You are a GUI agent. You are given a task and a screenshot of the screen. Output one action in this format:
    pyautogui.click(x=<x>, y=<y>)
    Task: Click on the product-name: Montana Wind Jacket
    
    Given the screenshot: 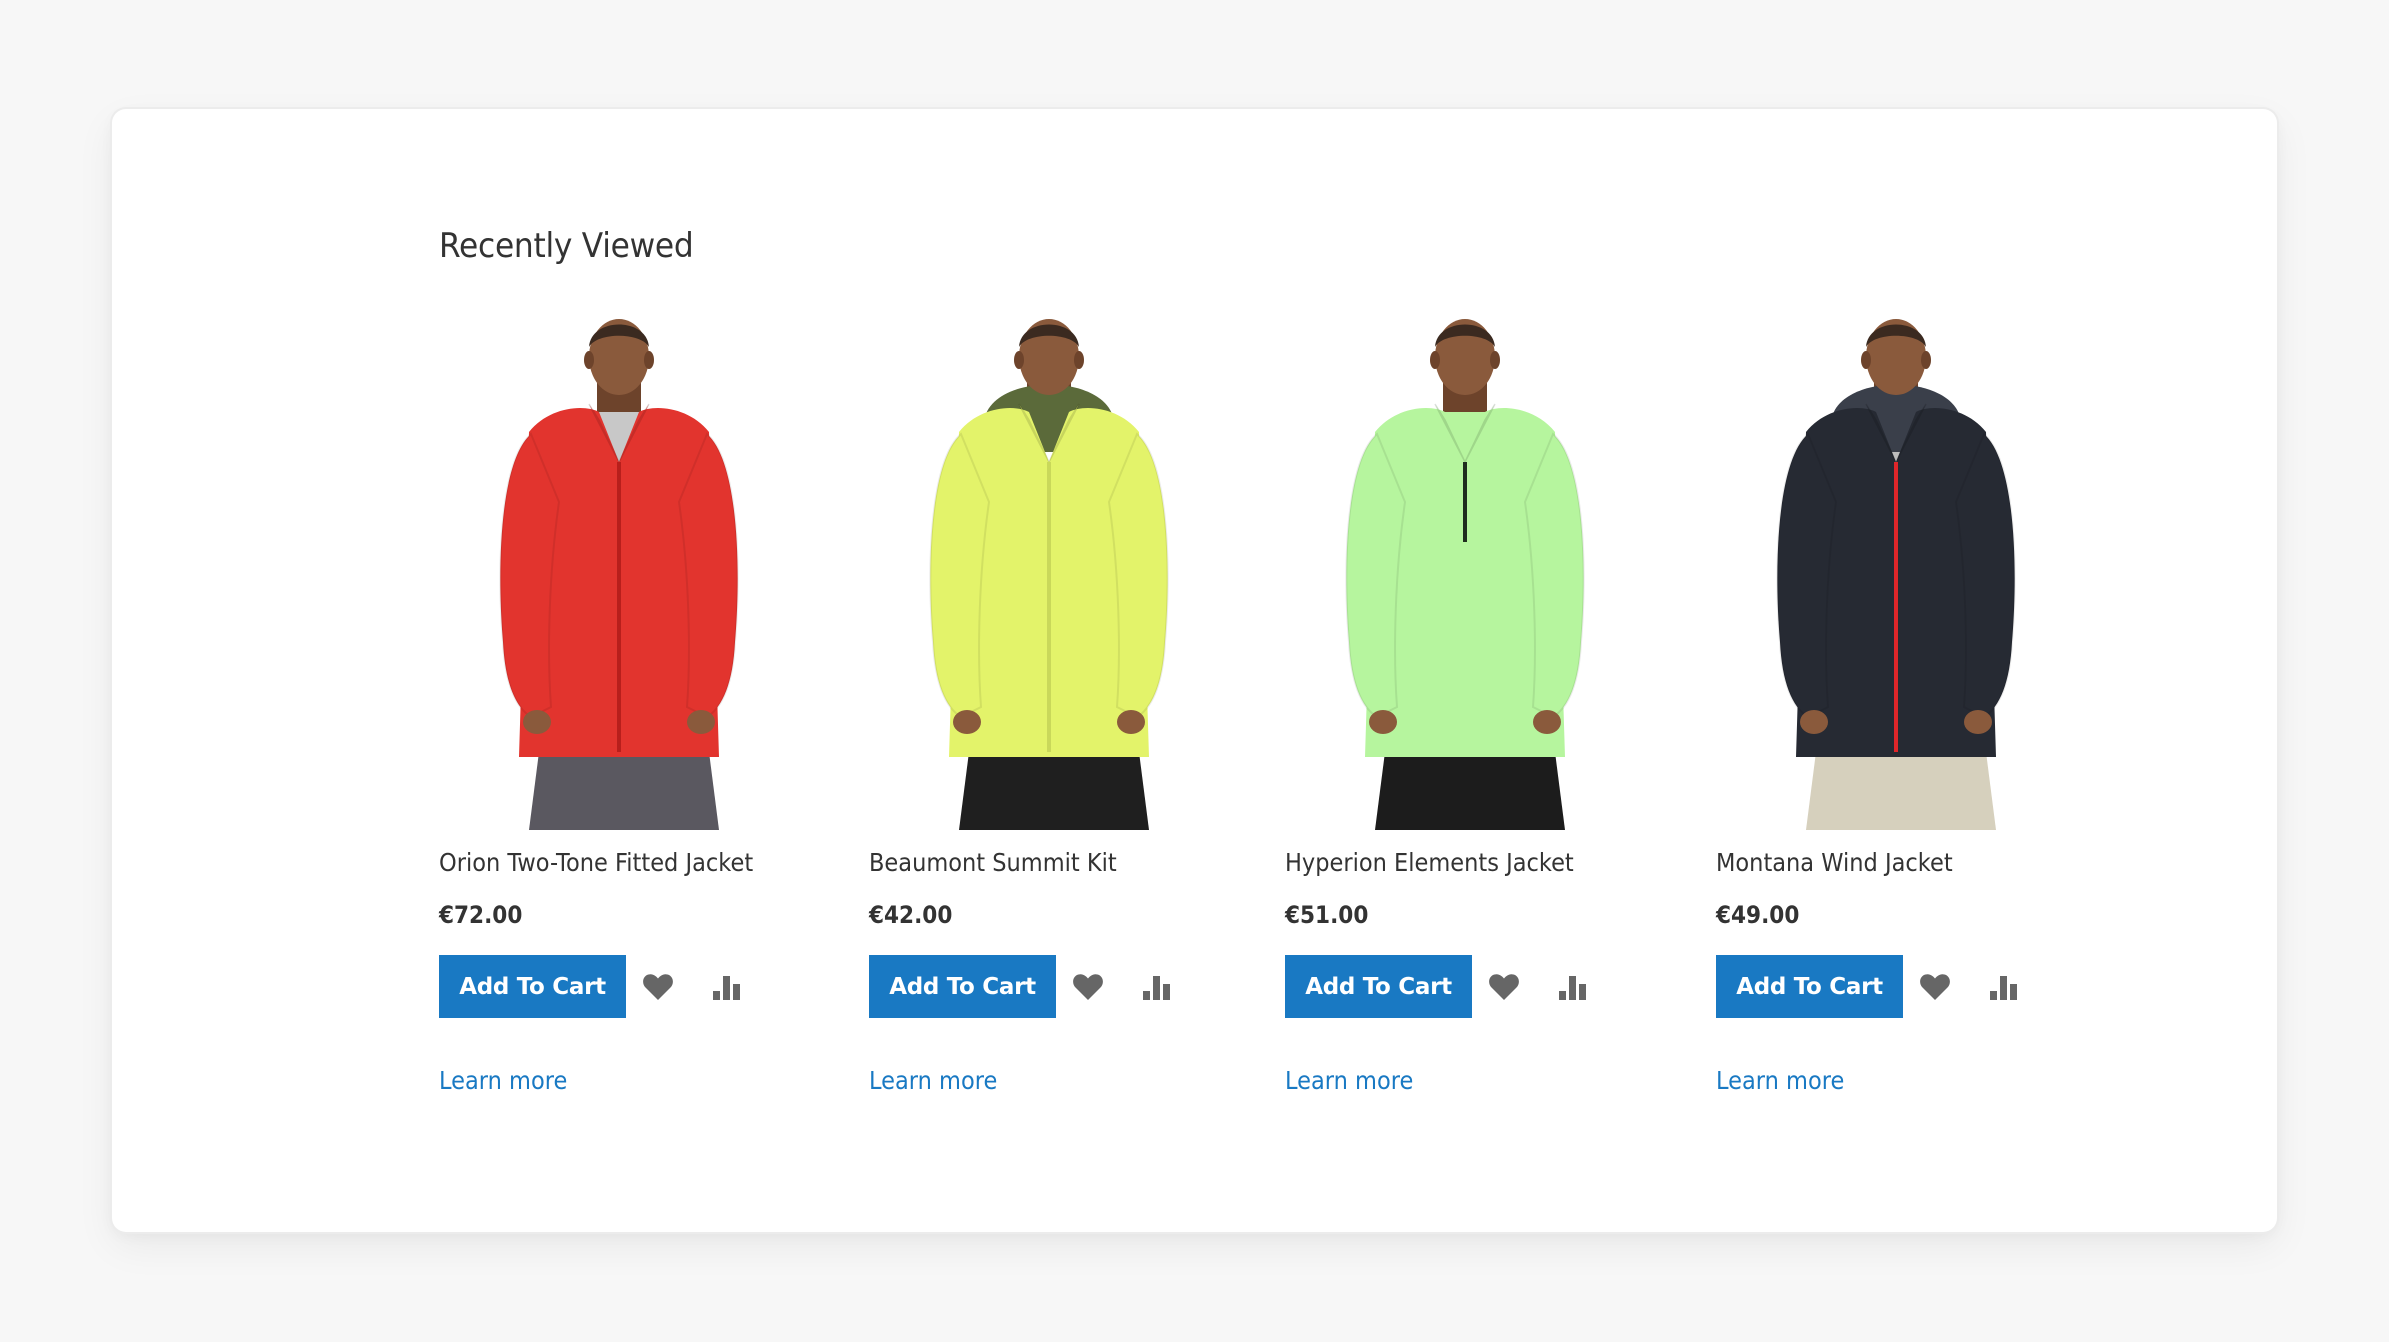 What is the action you would take?
    pyautogui.click(x=1834, y=862)
    